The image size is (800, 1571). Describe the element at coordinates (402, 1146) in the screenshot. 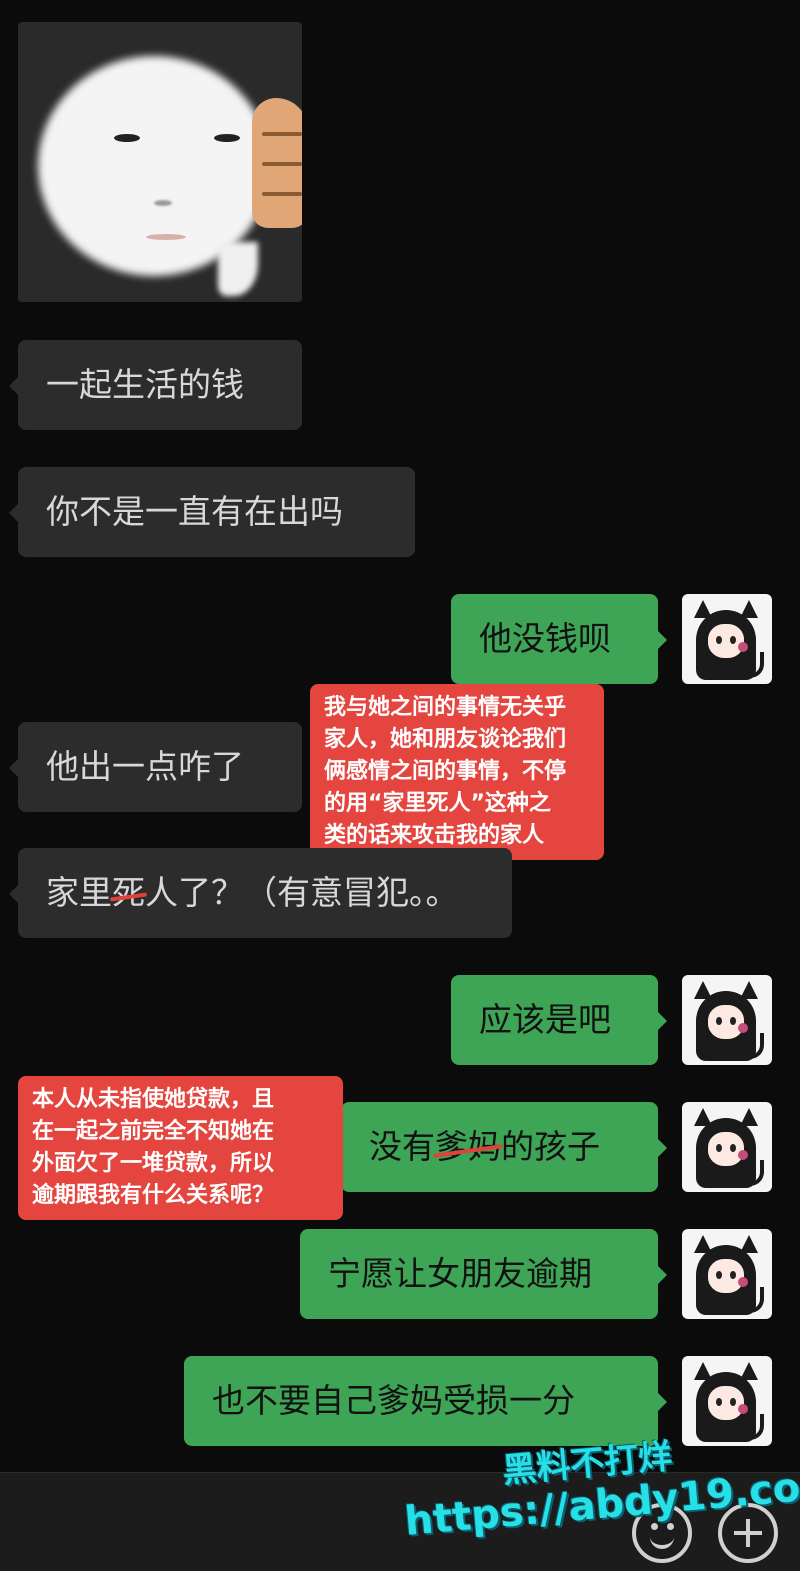

I see `message-text-part: 没有` at that location.